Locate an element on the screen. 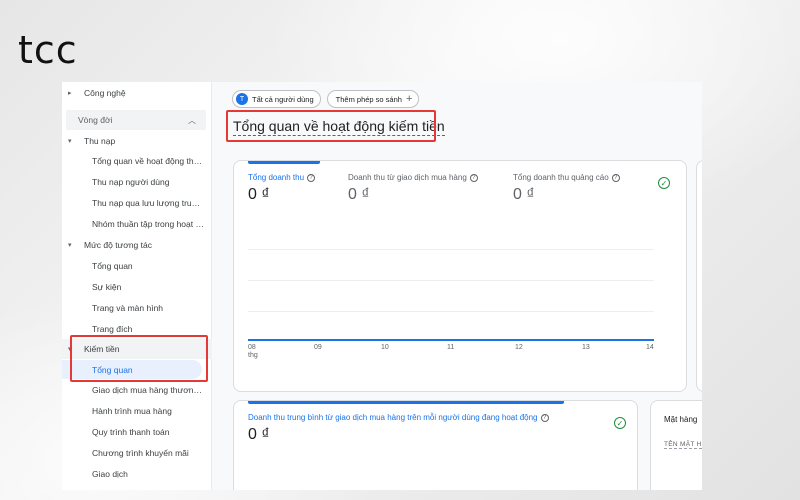  sidebar-item: Nhóm thuần tập trong hoạt động thu nạp is located at coordinates (137, 224).